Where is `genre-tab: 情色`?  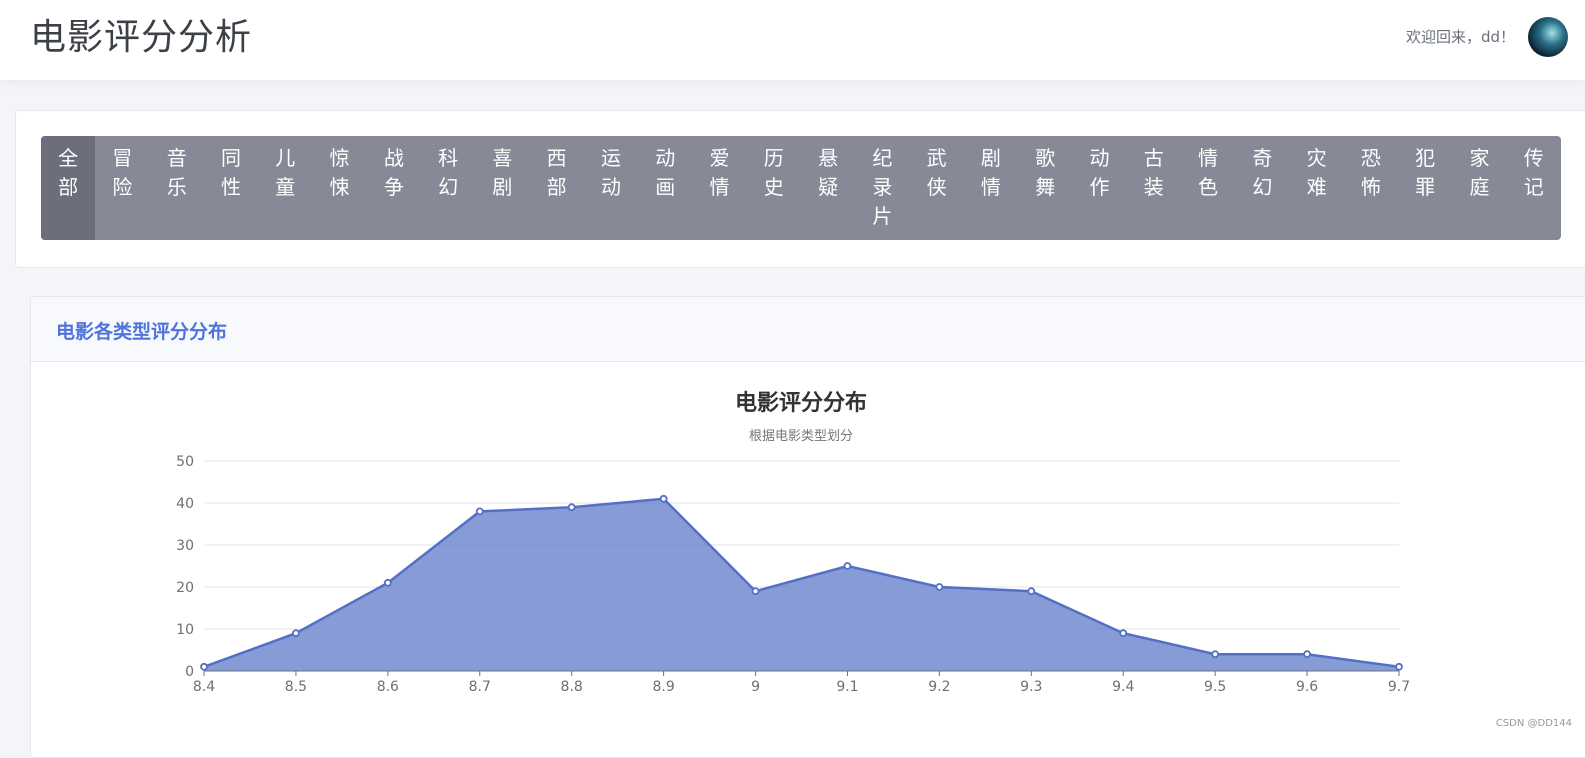 genre-tab: 情色 is located at coordinates (1208, 188).